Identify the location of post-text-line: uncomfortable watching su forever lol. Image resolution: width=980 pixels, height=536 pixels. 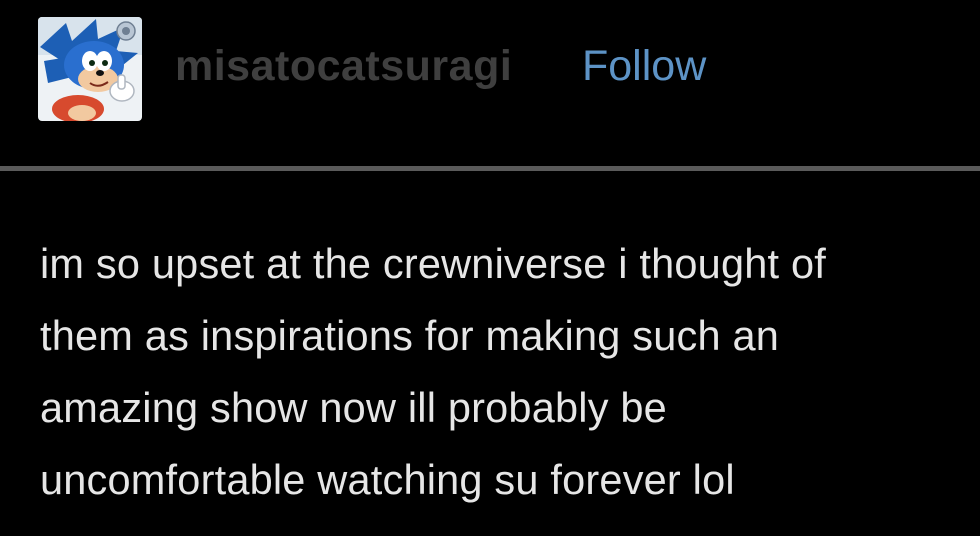
(387, 479).